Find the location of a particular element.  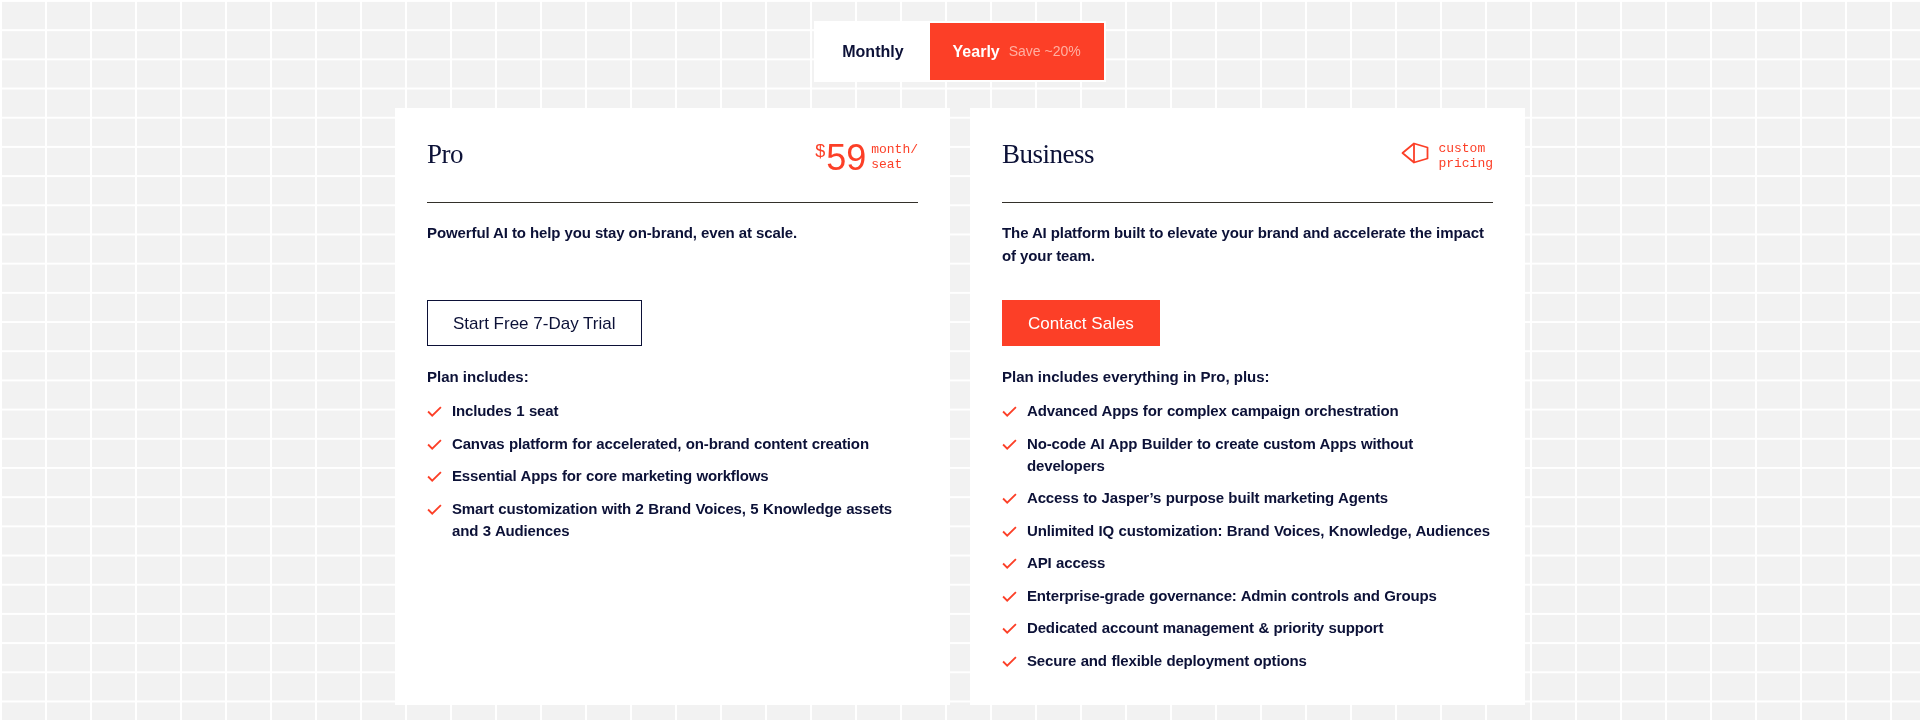

features-heading: Plan includes everything in Pro, plus: is located at coordinates (1136, 377).